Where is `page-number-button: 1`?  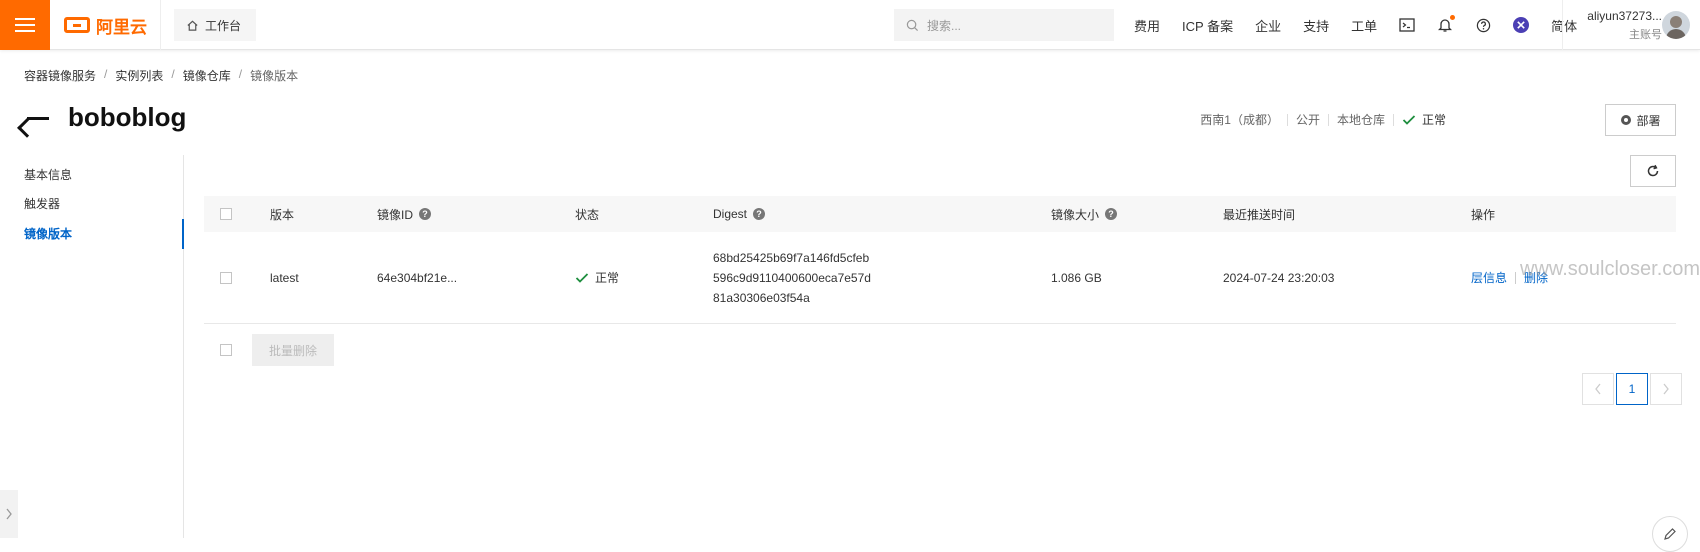
page-number-button: 1 is located at coordinates (1632, 389).